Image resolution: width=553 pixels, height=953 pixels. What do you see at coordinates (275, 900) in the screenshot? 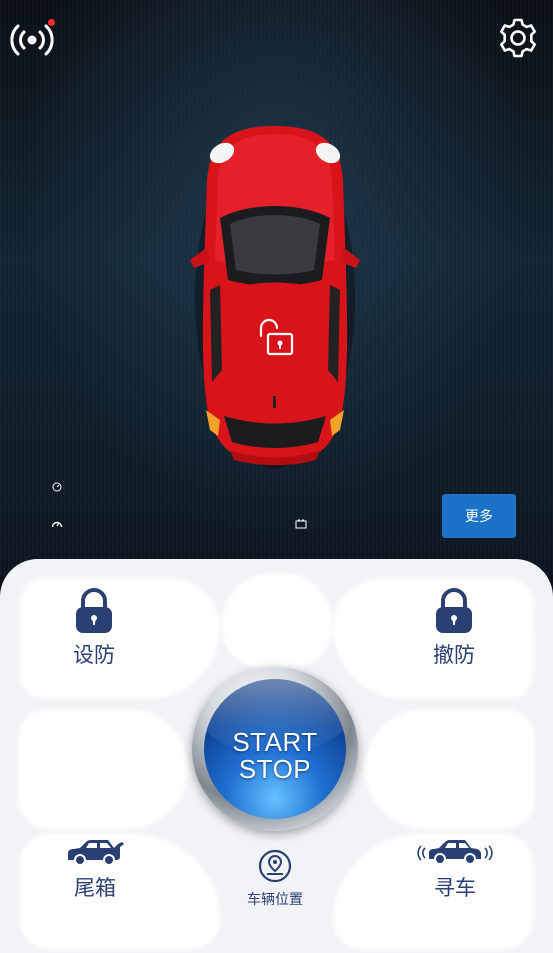
I see `vehicle-location-label: 车辆位置` at bounding box center [275, 900].